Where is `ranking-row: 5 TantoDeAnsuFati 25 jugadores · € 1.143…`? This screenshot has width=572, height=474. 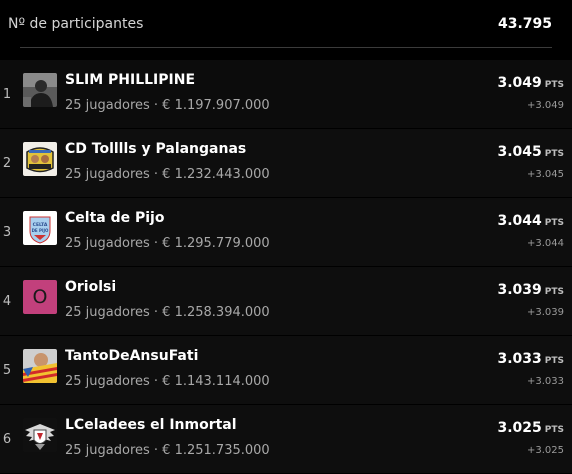 ranking-row: 5 TantoDeAnsuFati 25 jugadores · € 1.143… is located at coordinates (286, 370).